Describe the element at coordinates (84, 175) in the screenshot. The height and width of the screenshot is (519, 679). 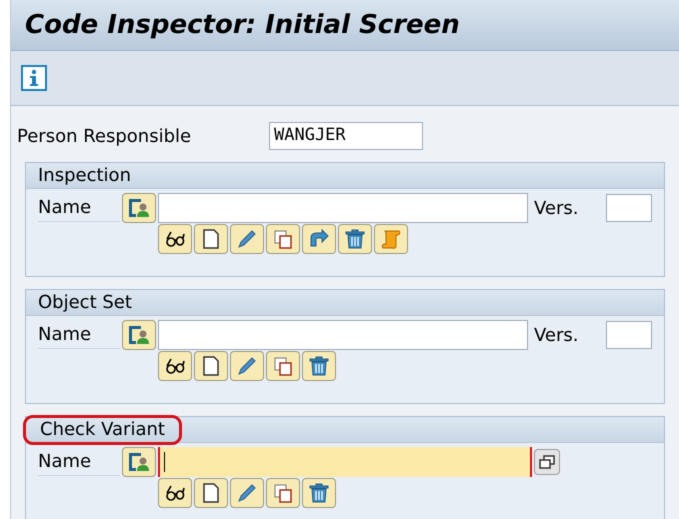
I see `group-title: Inspection` at that location.